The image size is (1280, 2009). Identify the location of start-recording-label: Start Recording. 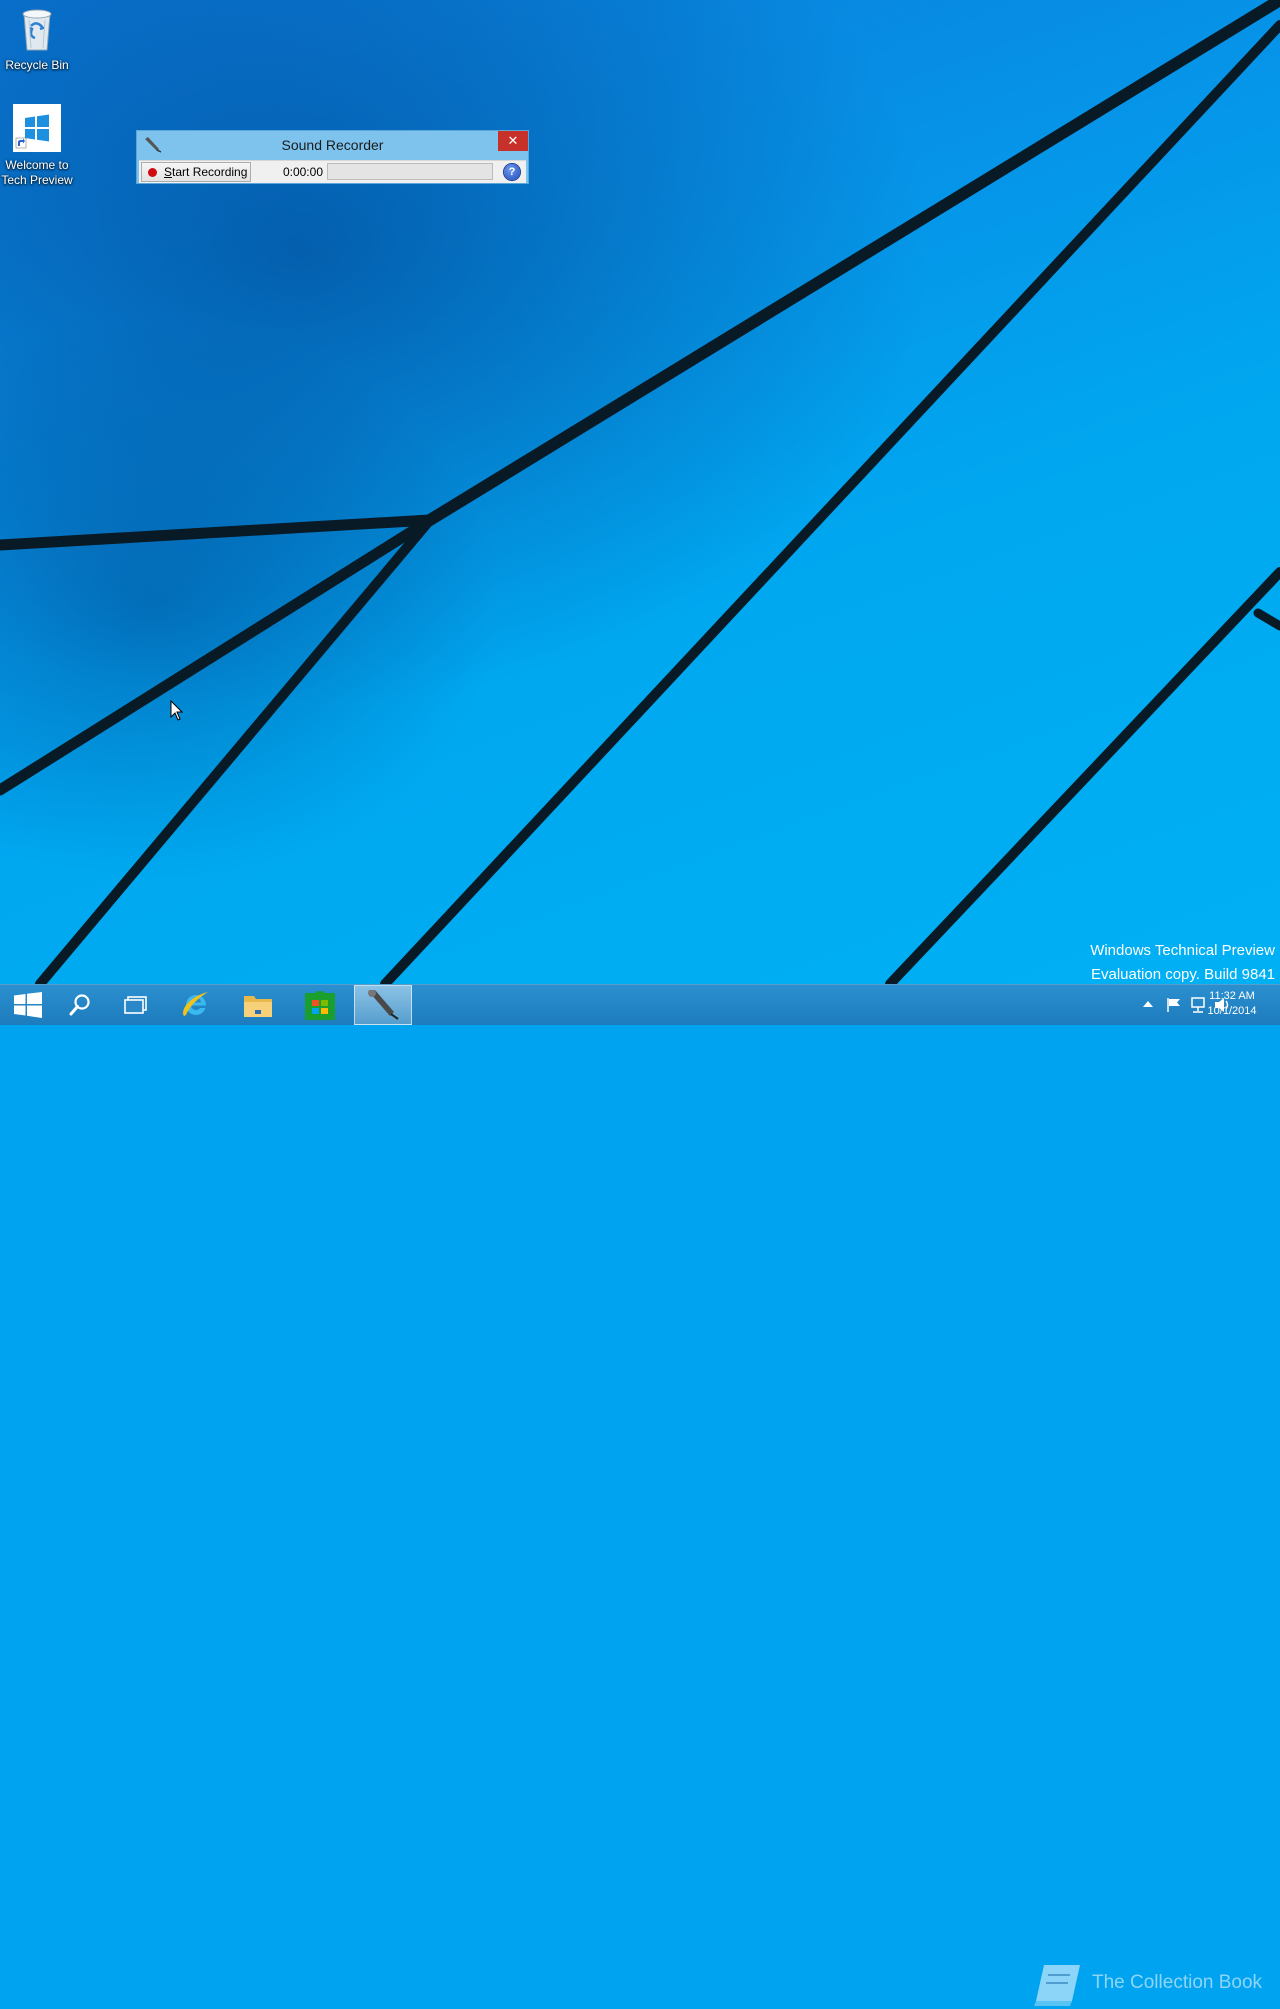
(206, 172).